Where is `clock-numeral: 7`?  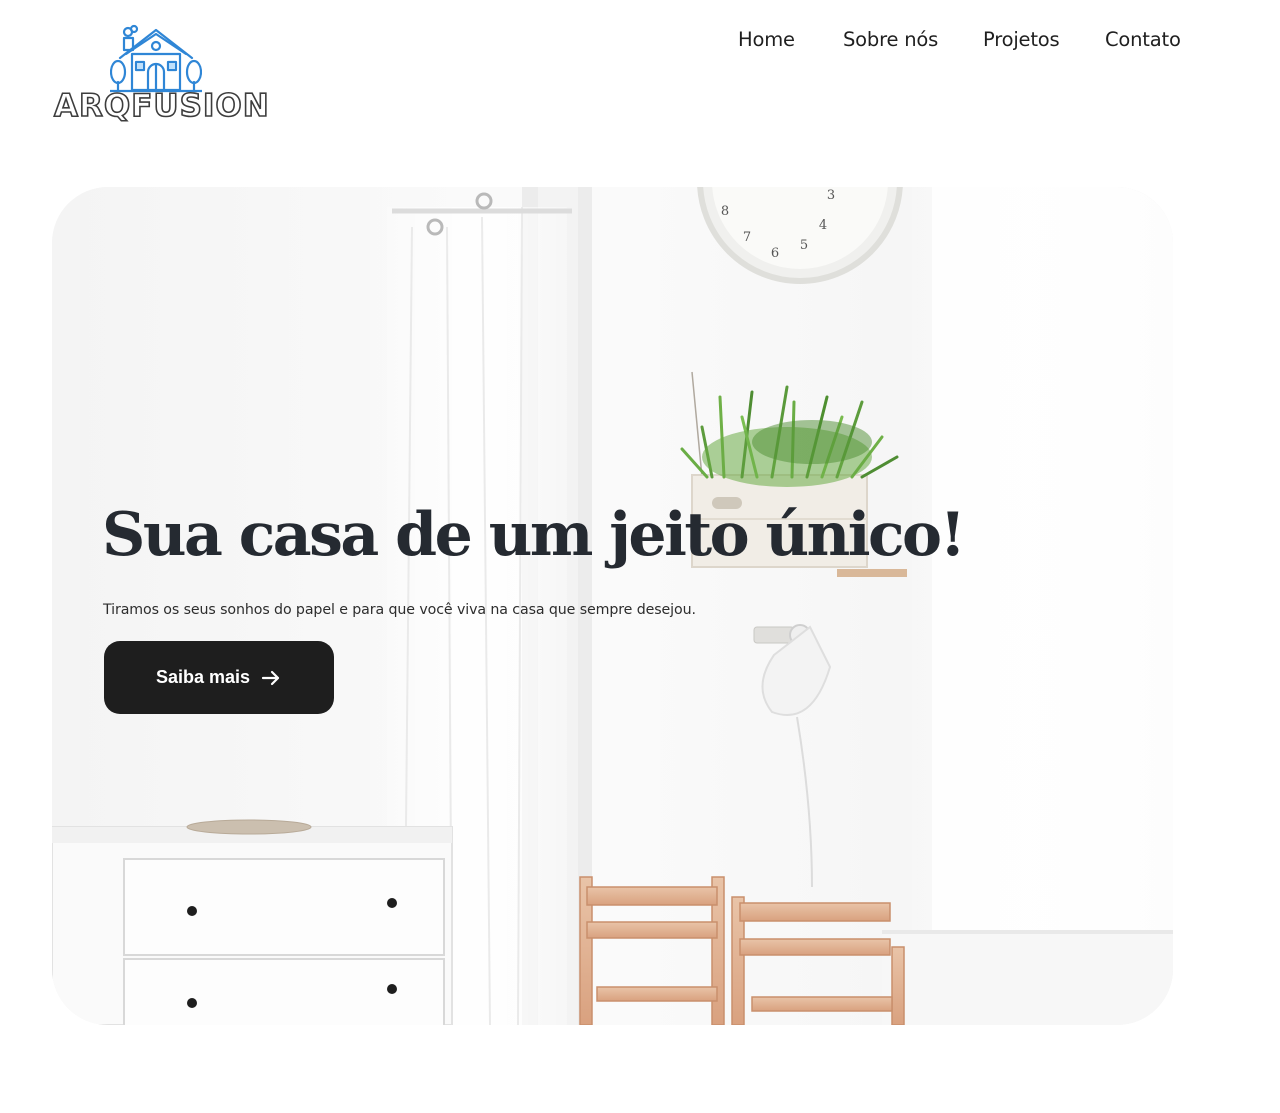 clock-numeral: 7 is located at coordinates (747, 237).